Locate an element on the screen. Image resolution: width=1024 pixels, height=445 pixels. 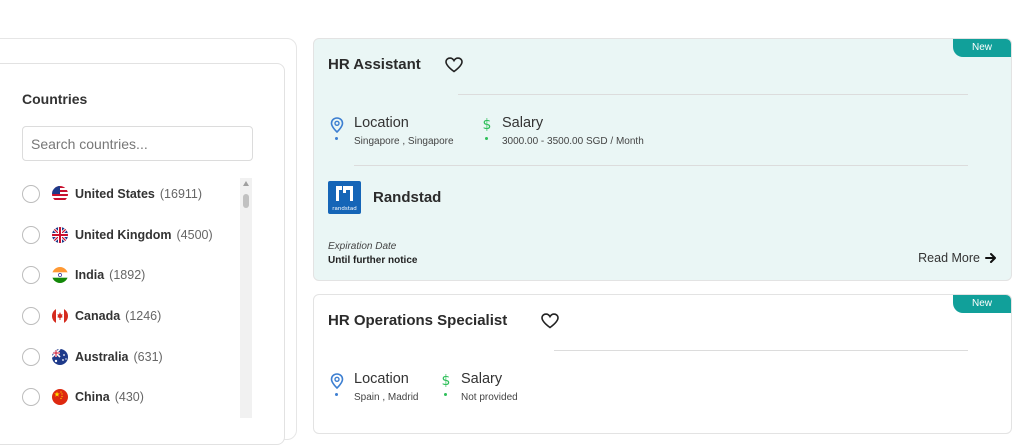
country-count: (1892) is located at coordinates (127, 275).